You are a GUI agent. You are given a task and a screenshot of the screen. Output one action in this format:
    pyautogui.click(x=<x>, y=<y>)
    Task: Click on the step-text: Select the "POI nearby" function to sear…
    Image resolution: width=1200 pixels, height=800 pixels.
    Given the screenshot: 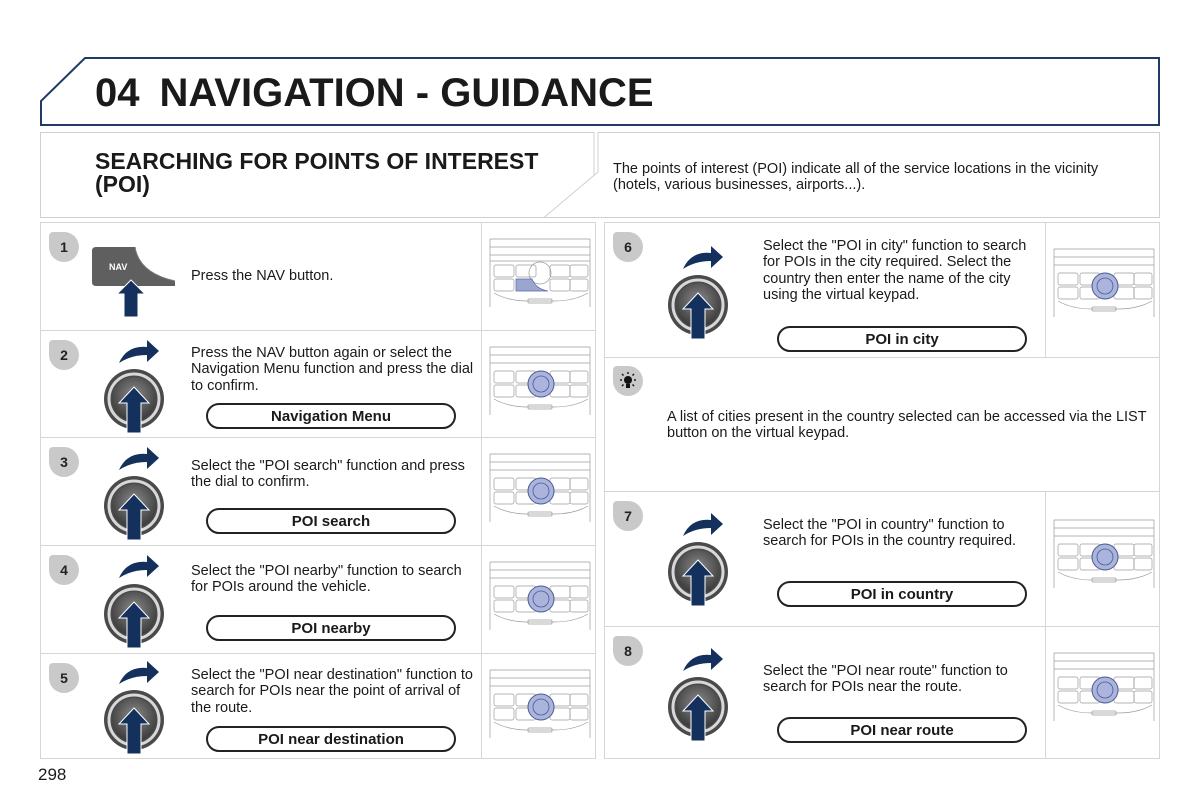 What is the action you would take?
    pyautogui.click(x=326, y=579)
    